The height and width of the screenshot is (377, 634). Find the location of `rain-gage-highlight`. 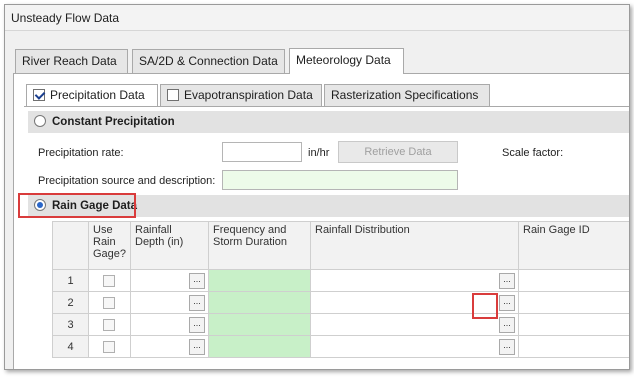

rain-gage-highlight is located at coordinates (77, 205).